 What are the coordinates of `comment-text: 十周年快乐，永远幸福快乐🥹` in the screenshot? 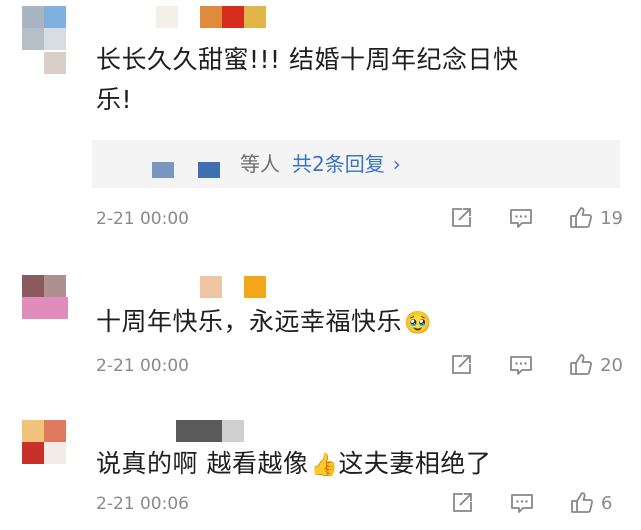 It's located at (264, 323).